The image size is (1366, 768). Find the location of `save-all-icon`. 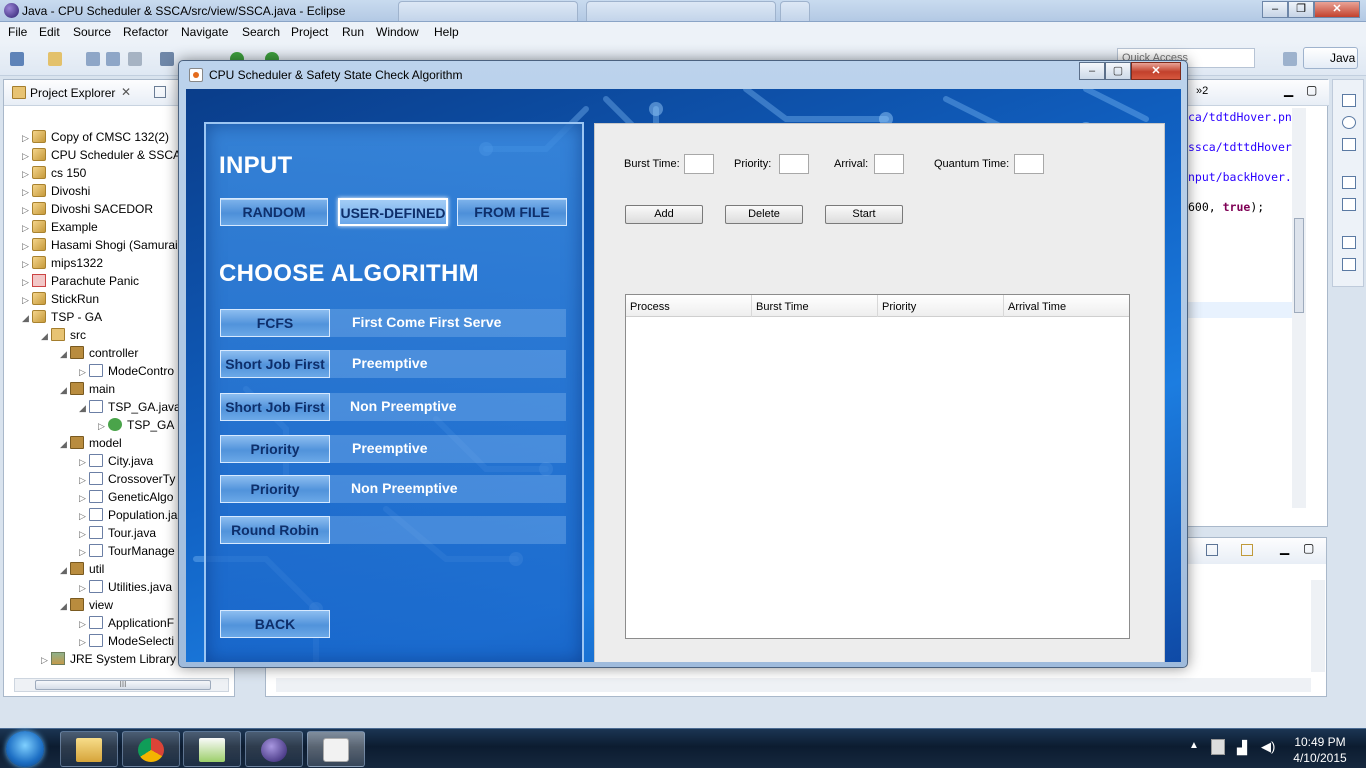

save-all-icon is located at coordinates (113, 59).